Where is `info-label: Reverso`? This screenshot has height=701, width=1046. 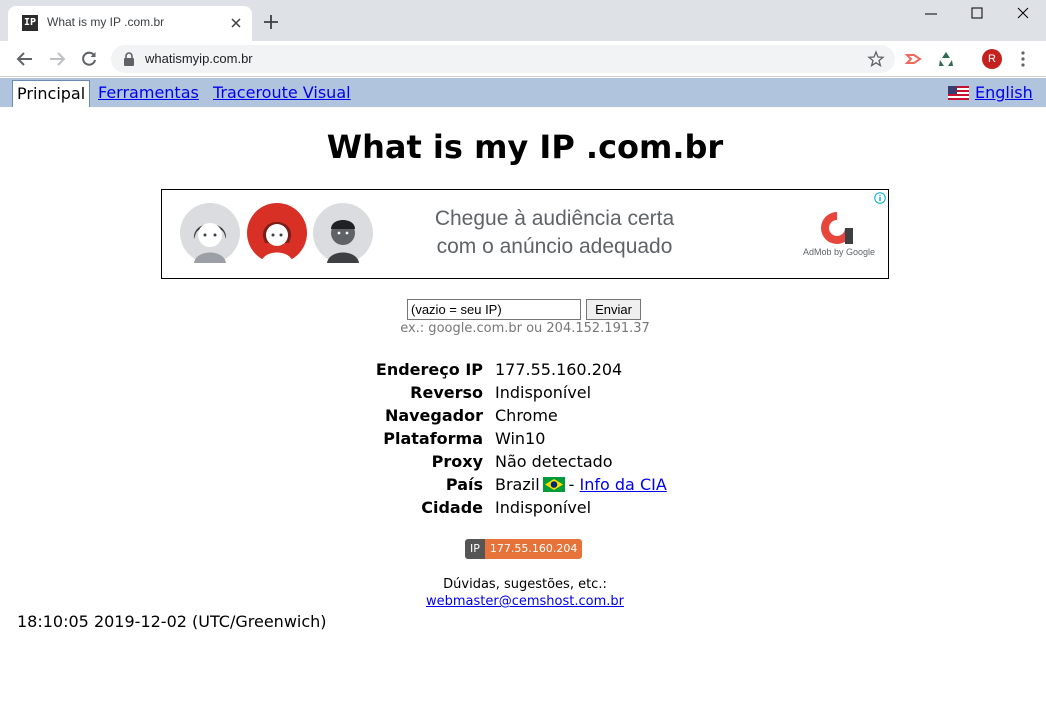 info-label: Reverso is located at coordinates (446, 392).